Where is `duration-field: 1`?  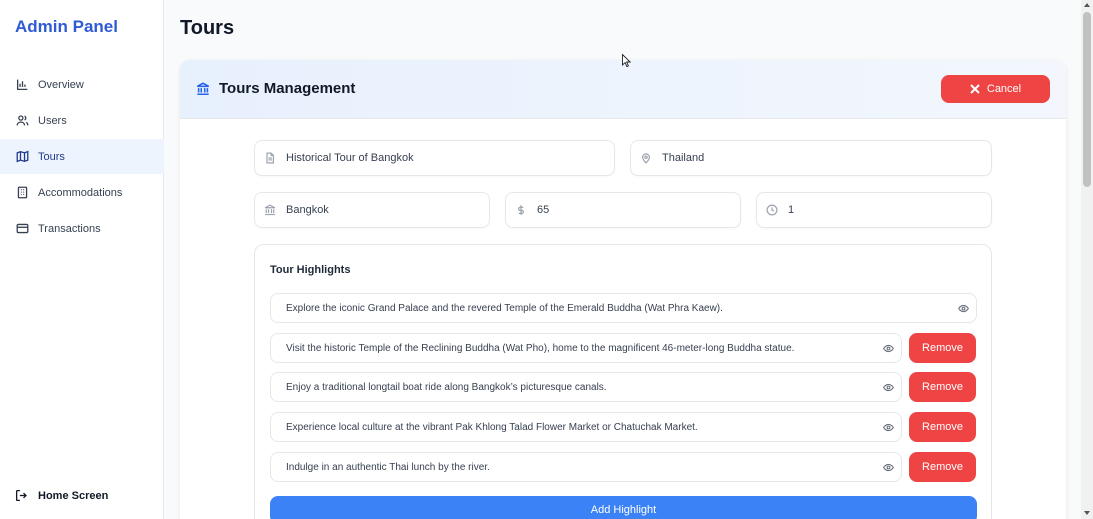
duration-field: 1 is located at coordinates (874, 210).